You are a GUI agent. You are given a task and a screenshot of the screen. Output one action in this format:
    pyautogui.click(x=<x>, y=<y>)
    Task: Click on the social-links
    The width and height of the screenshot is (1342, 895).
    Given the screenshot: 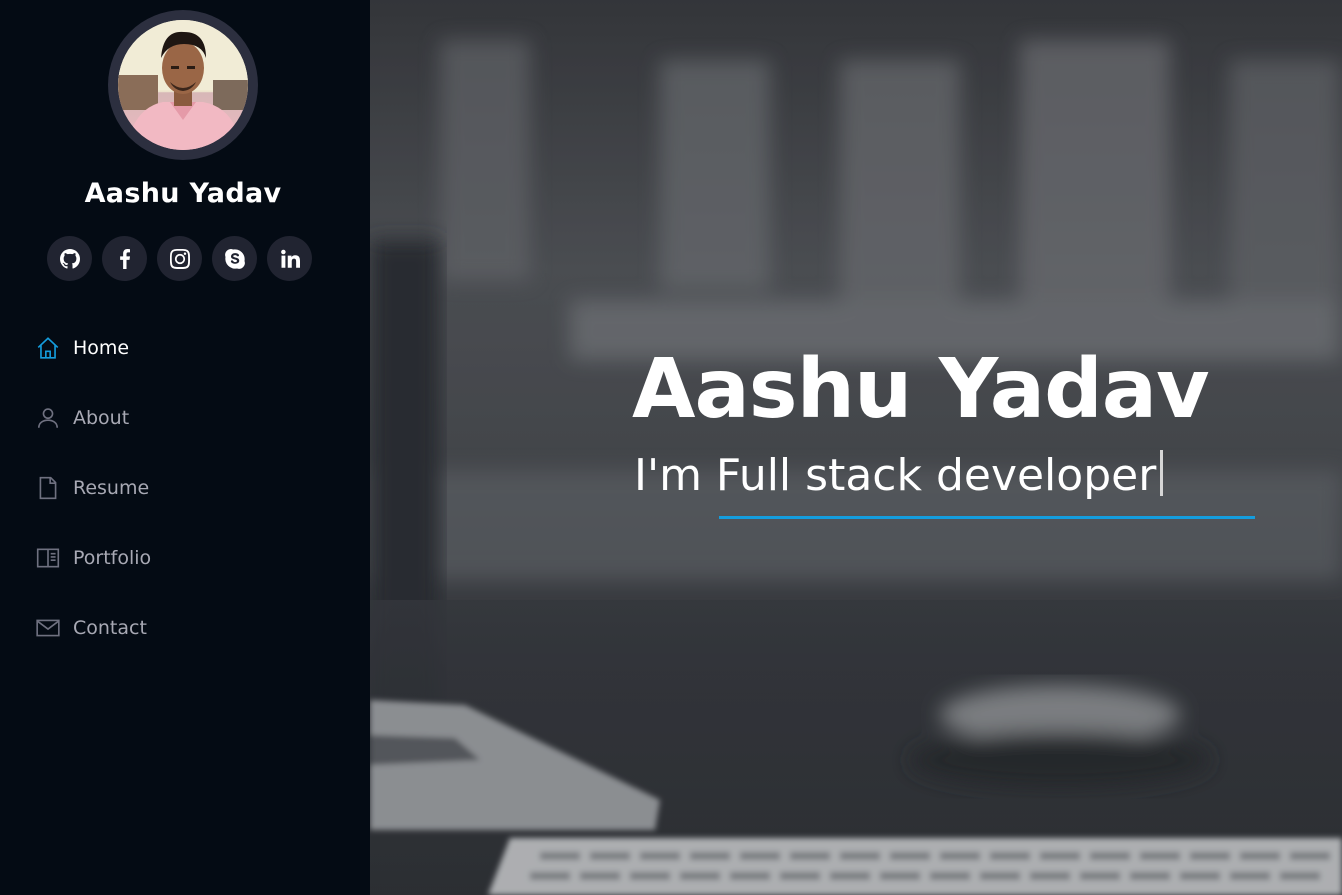 What is the action you would take?
    pyautogui.click(x=179, y=258)
    